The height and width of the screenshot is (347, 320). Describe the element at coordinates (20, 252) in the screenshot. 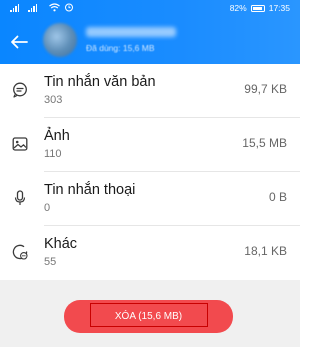

I see `other-icon` at that location.